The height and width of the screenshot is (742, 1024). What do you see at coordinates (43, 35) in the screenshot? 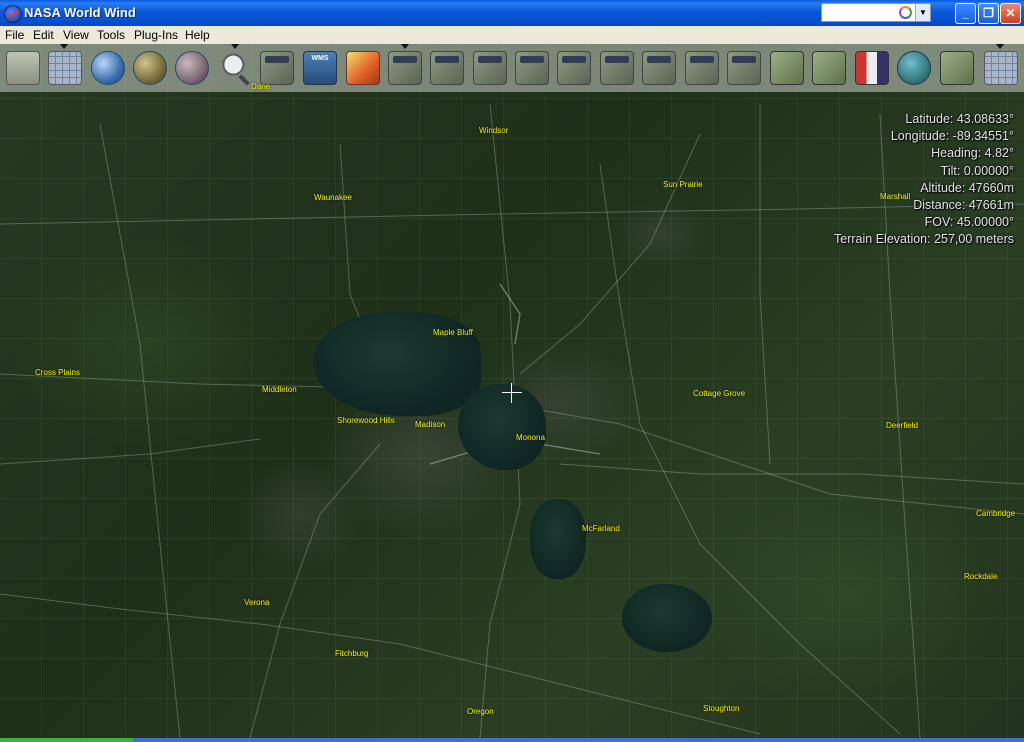
I see `menu-edit: Edit` at bounding box center [43, 35].